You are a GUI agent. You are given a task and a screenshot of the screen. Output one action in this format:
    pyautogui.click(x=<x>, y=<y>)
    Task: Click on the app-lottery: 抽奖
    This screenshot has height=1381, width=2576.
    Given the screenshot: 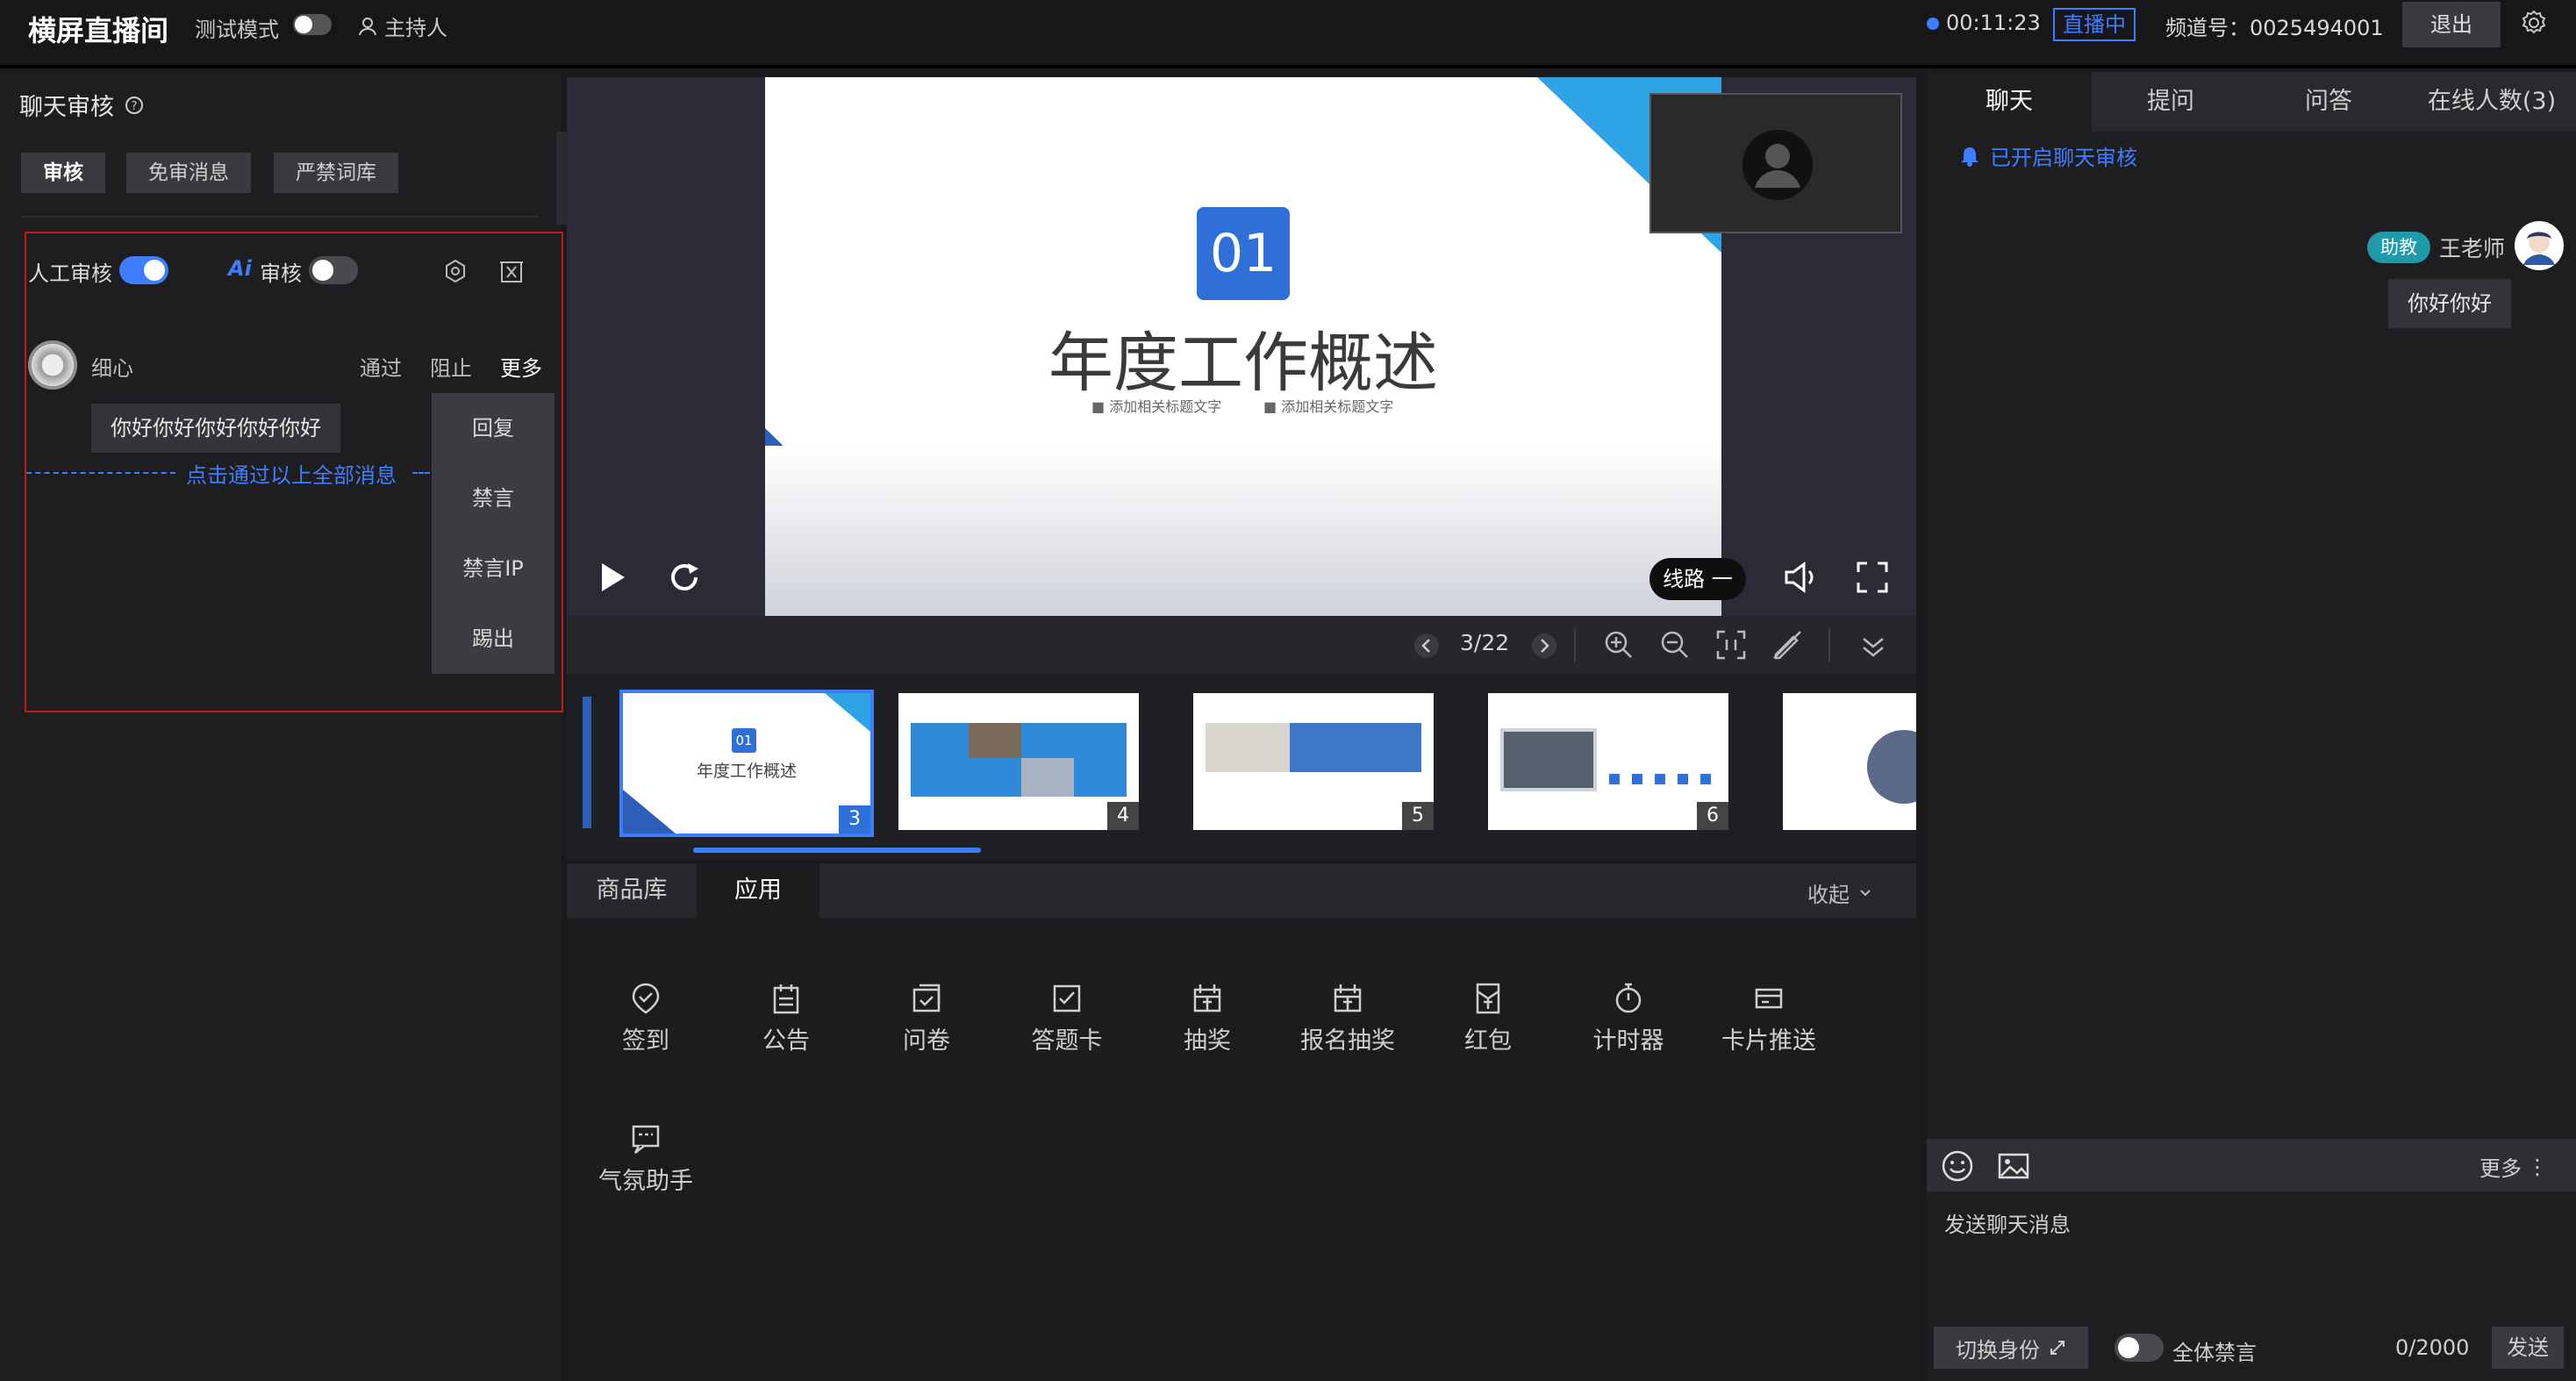 What is the action you would take?
    pyautogui.click(x=1207, y=1018)
    